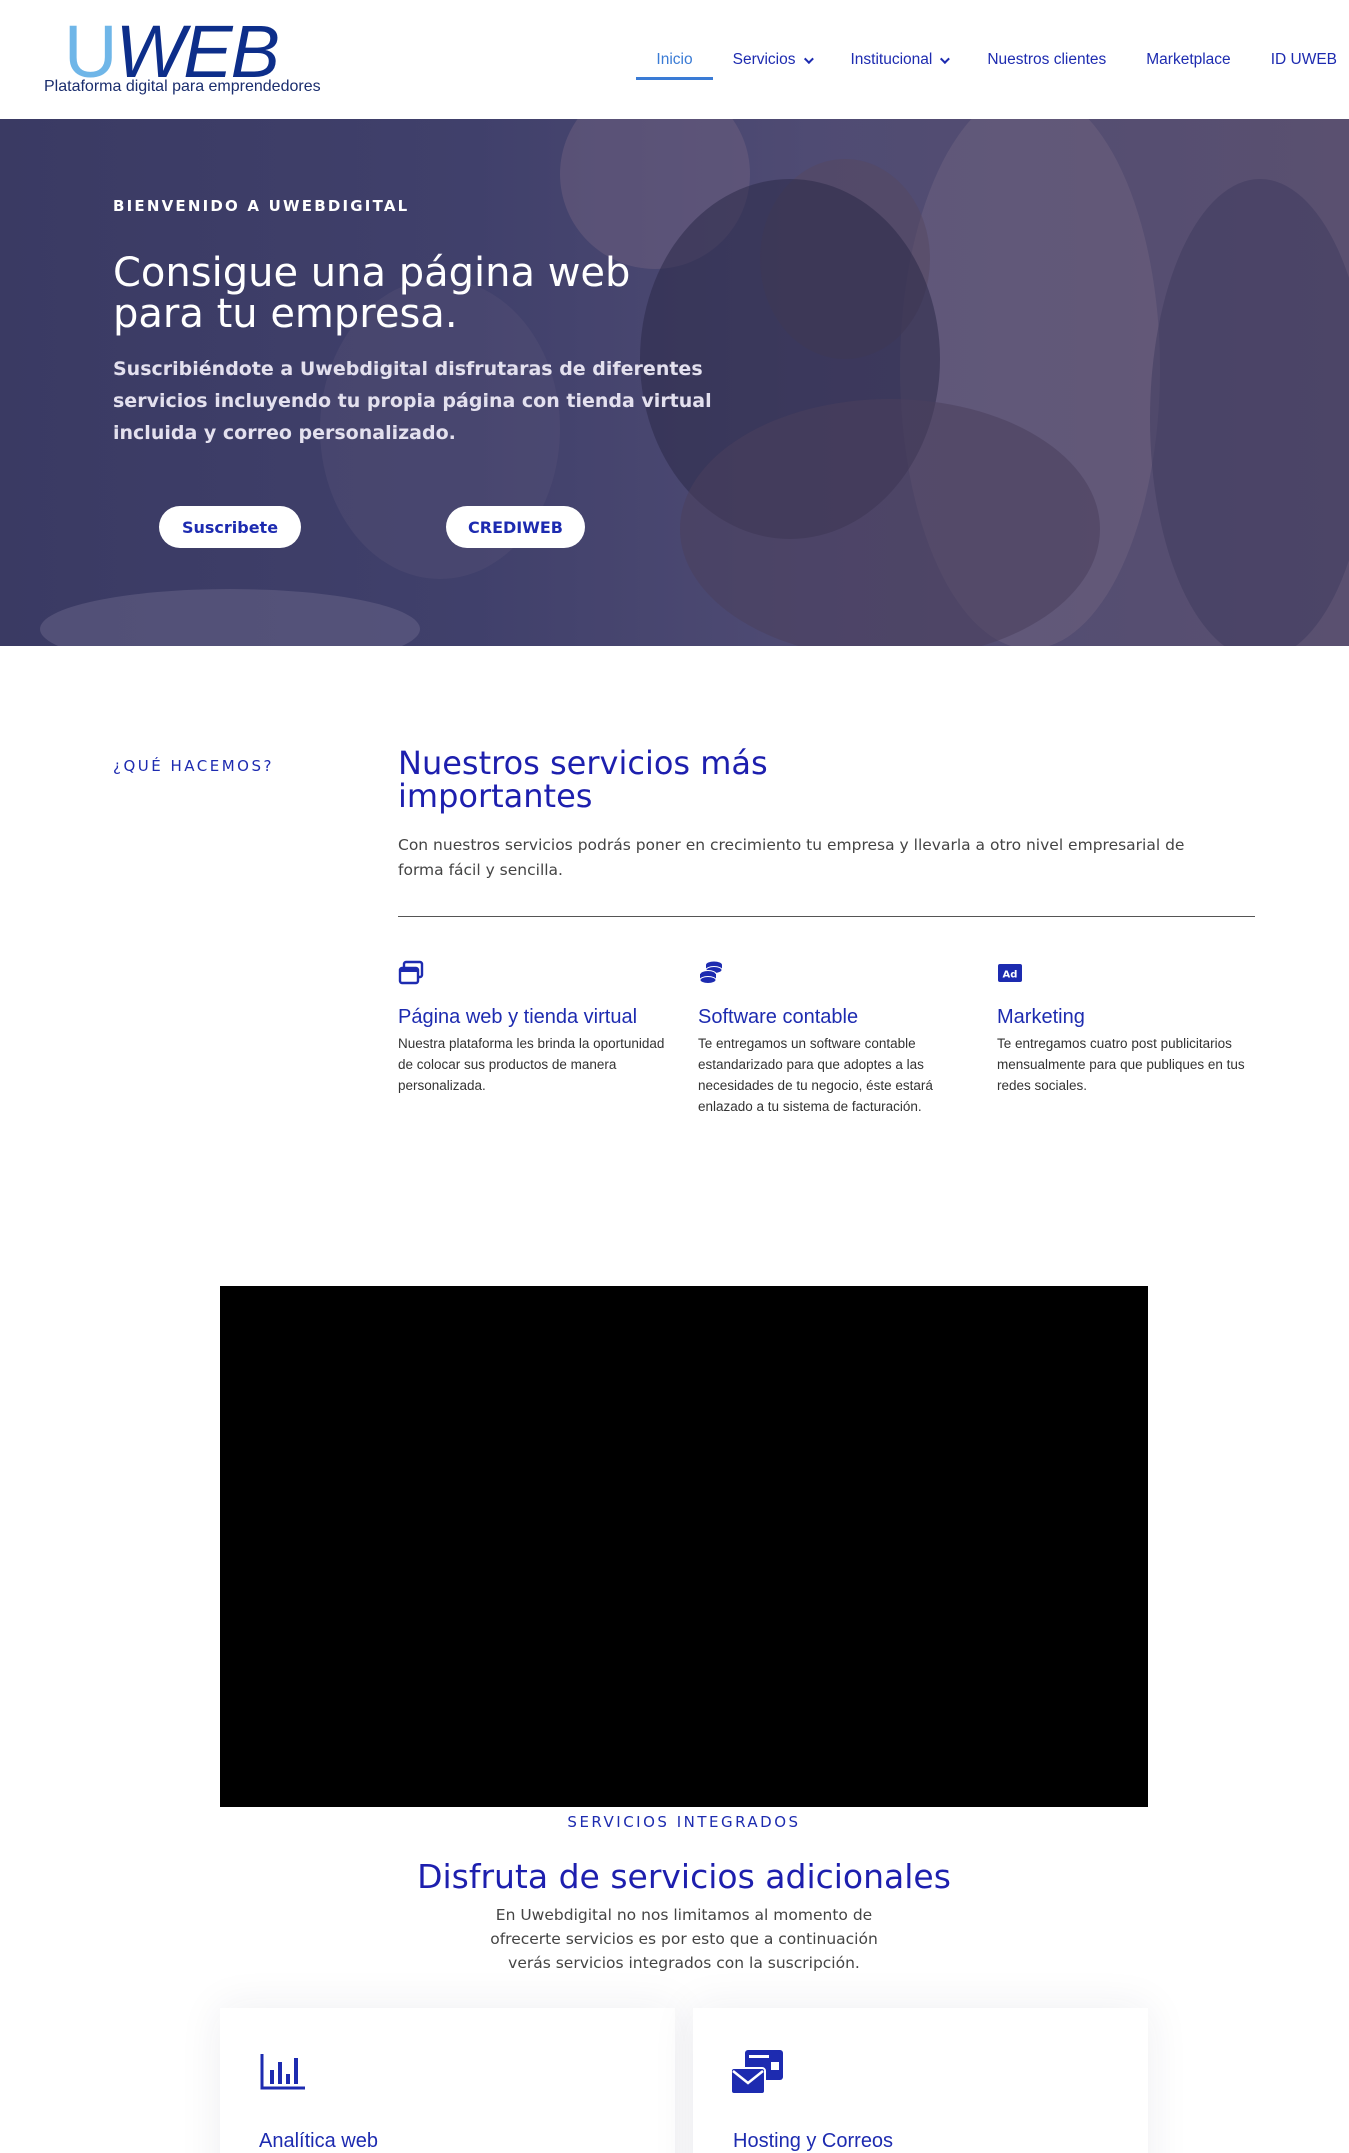 This screenshot has width=1349, height=2153. Describe the element at coordinates (318, 2141) in the screenshot. I see `integrated-card-title: Analítica web` at that location.